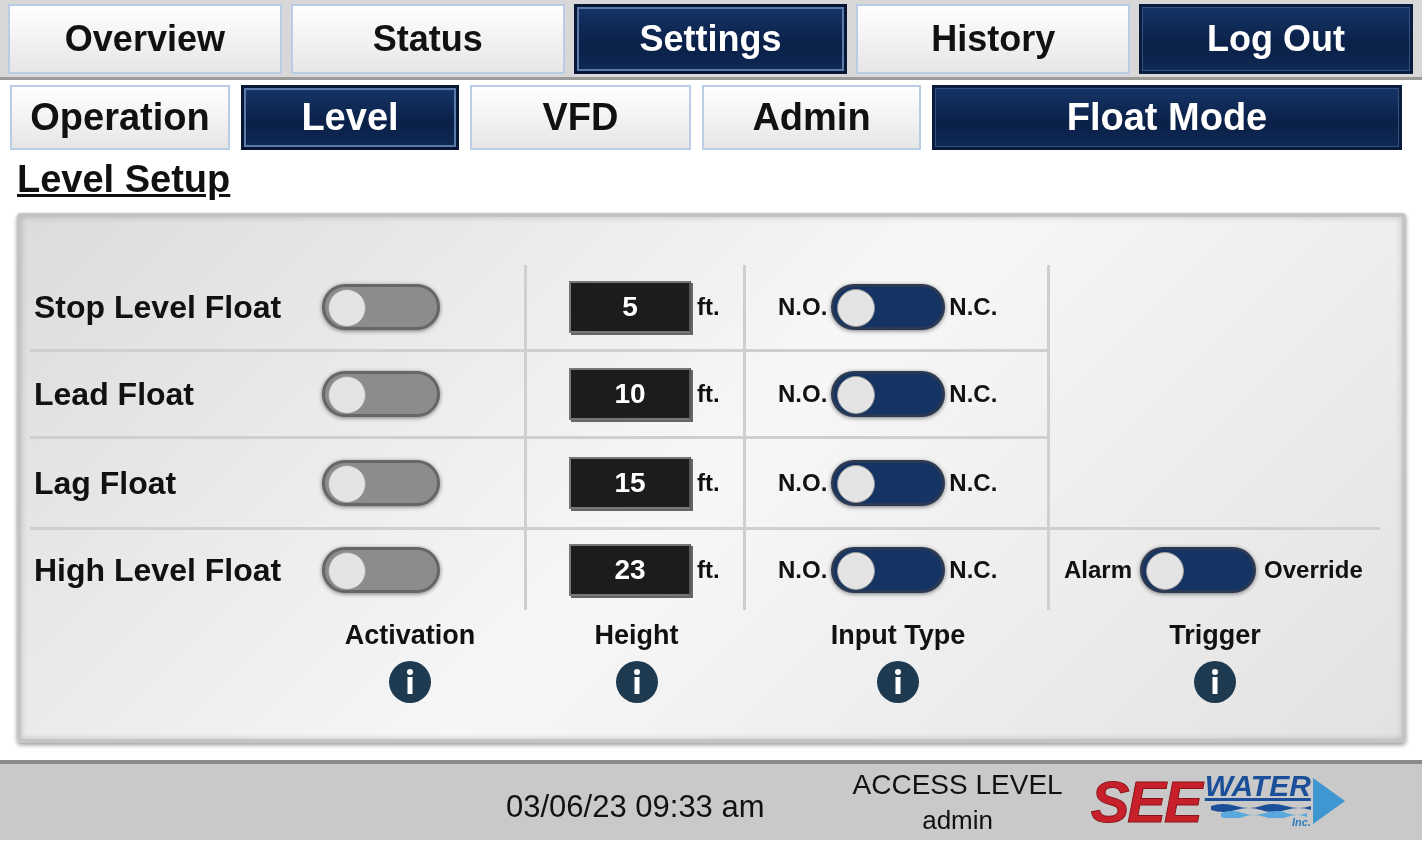  Describe the element at coordinates (1098, 570) in the screenshot. I see `option-label: Alarm` at that location.